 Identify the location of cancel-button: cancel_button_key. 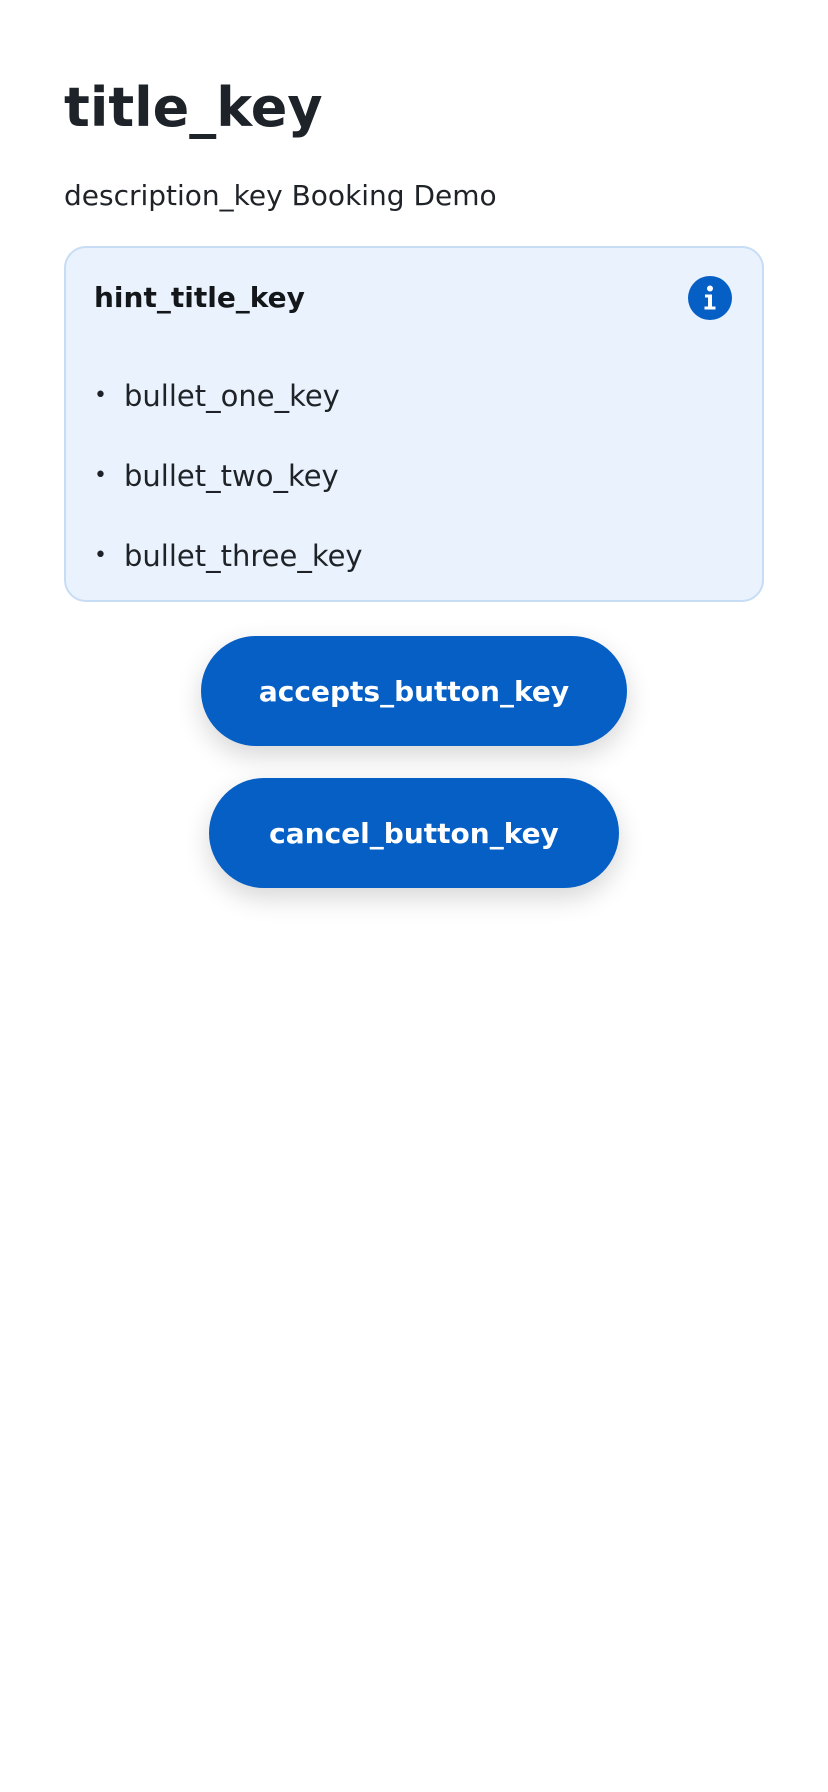
(414, 833).